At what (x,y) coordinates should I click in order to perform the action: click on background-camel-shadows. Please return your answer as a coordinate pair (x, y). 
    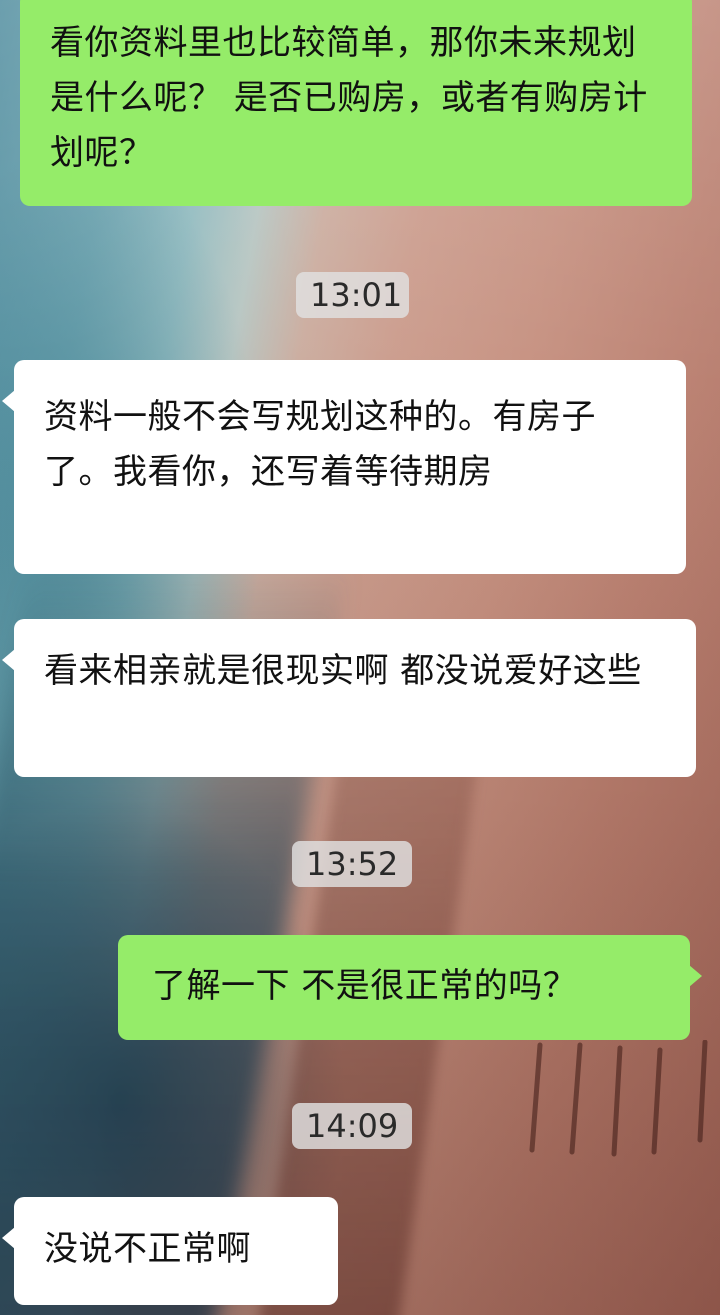
    Looking at the image, I should click on (618, 1098).